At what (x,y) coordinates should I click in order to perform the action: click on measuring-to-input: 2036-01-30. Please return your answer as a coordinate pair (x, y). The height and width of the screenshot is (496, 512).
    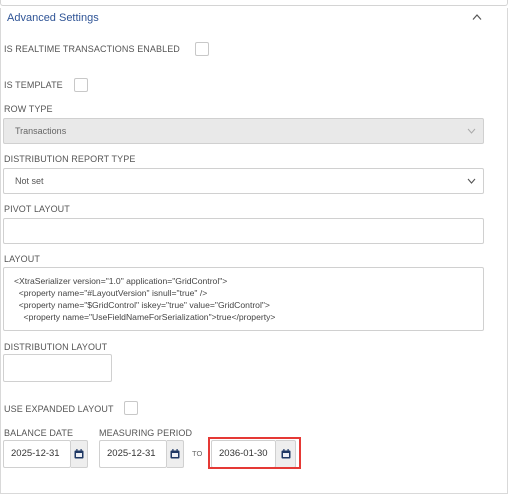
    Looking at the image, I should click on (243, 454).